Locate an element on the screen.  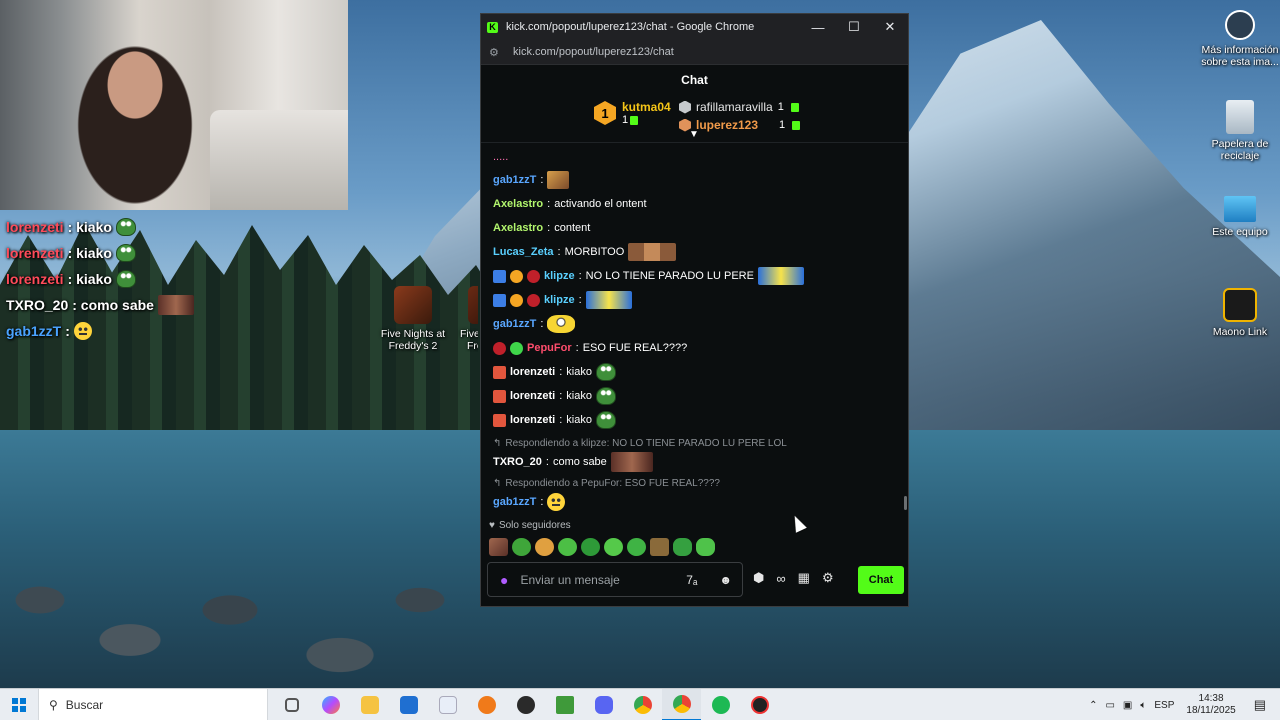
taskbar-minecraft is located at coordinates (564, 704).